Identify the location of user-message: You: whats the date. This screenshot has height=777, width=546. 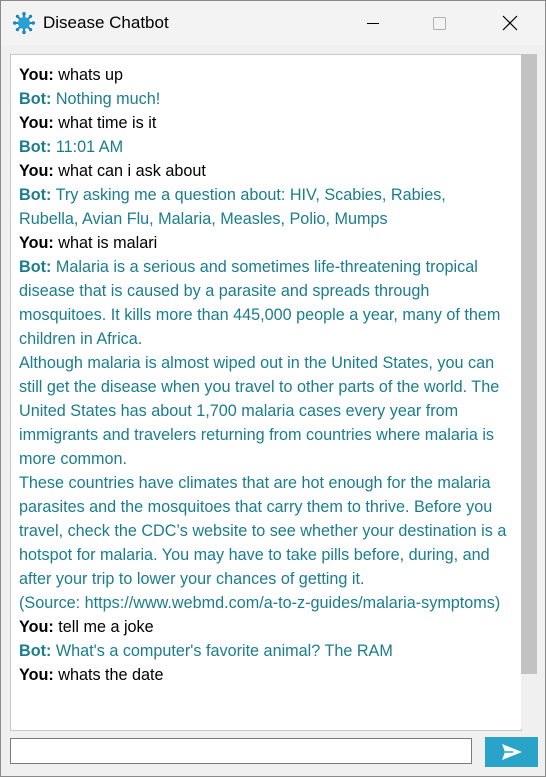
(264, 675).